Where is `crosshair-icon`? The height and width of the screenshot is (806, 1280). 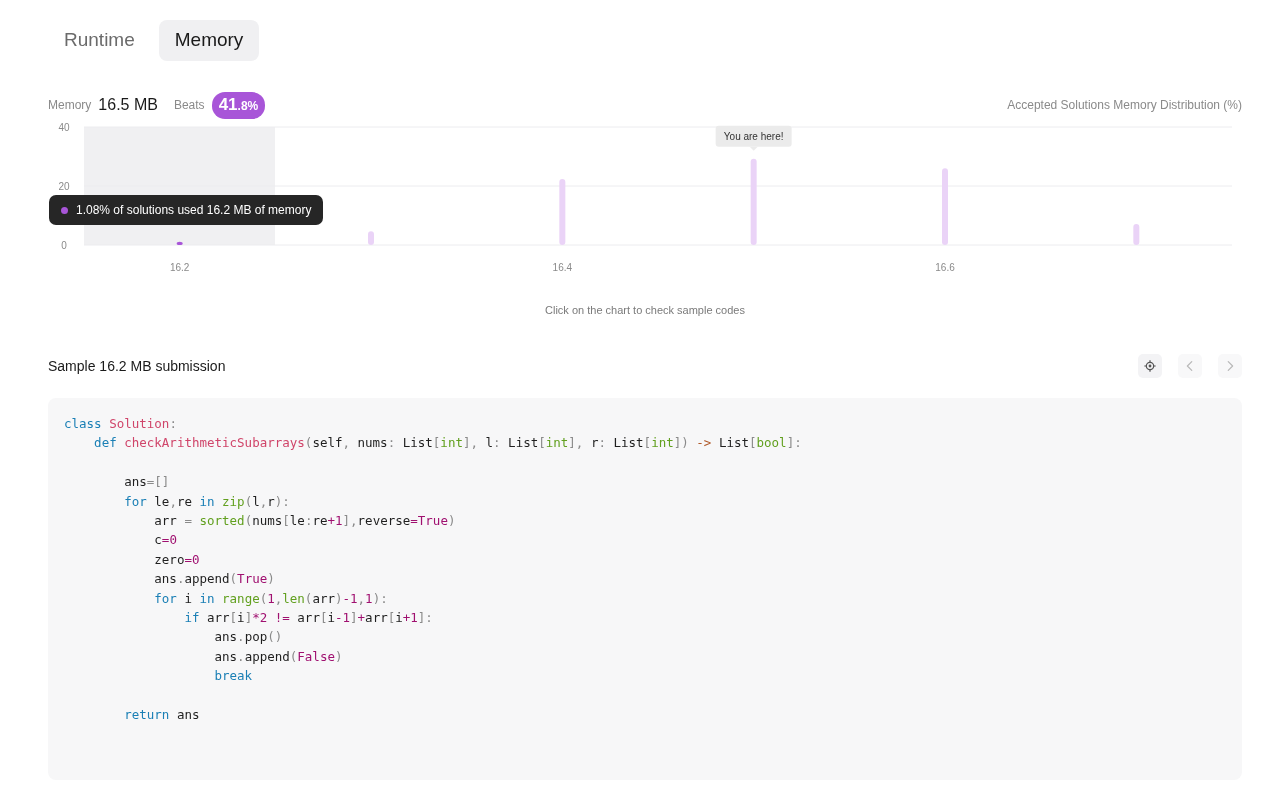 crosshair-icon is located at coordinates (1150, 366).